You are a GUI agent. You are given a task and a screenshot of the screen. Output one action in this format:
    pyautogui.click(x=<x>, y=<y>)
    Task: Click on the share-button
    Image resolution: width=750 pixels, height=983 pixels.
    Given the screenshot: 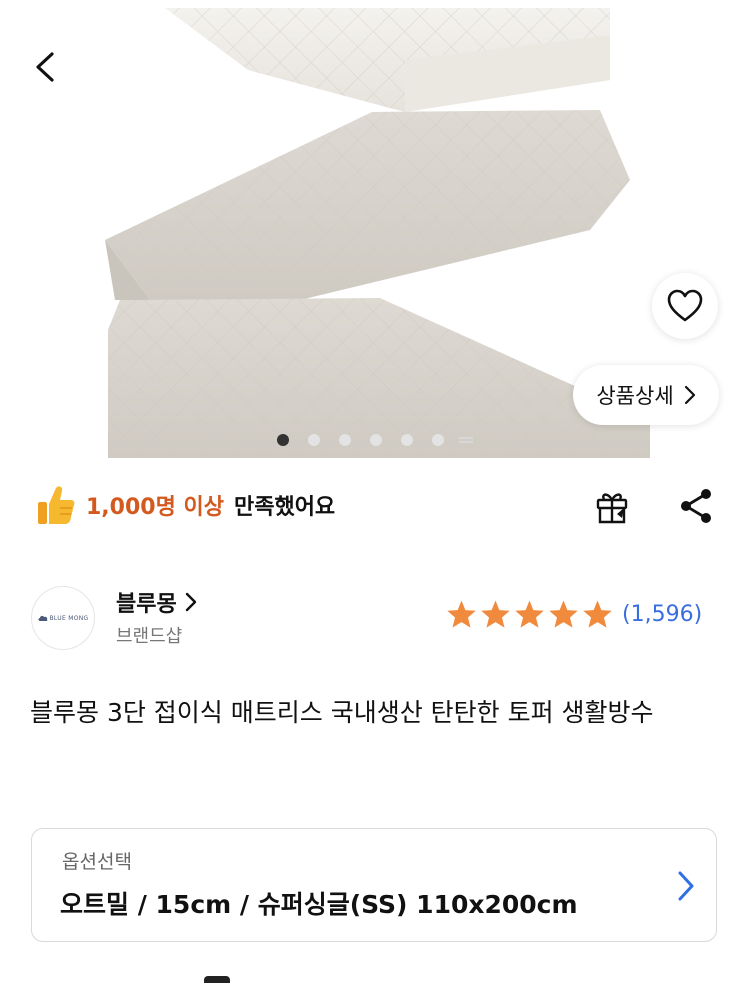 What is the action you would take?
    pyautogui.click(x=696, y=506)
    